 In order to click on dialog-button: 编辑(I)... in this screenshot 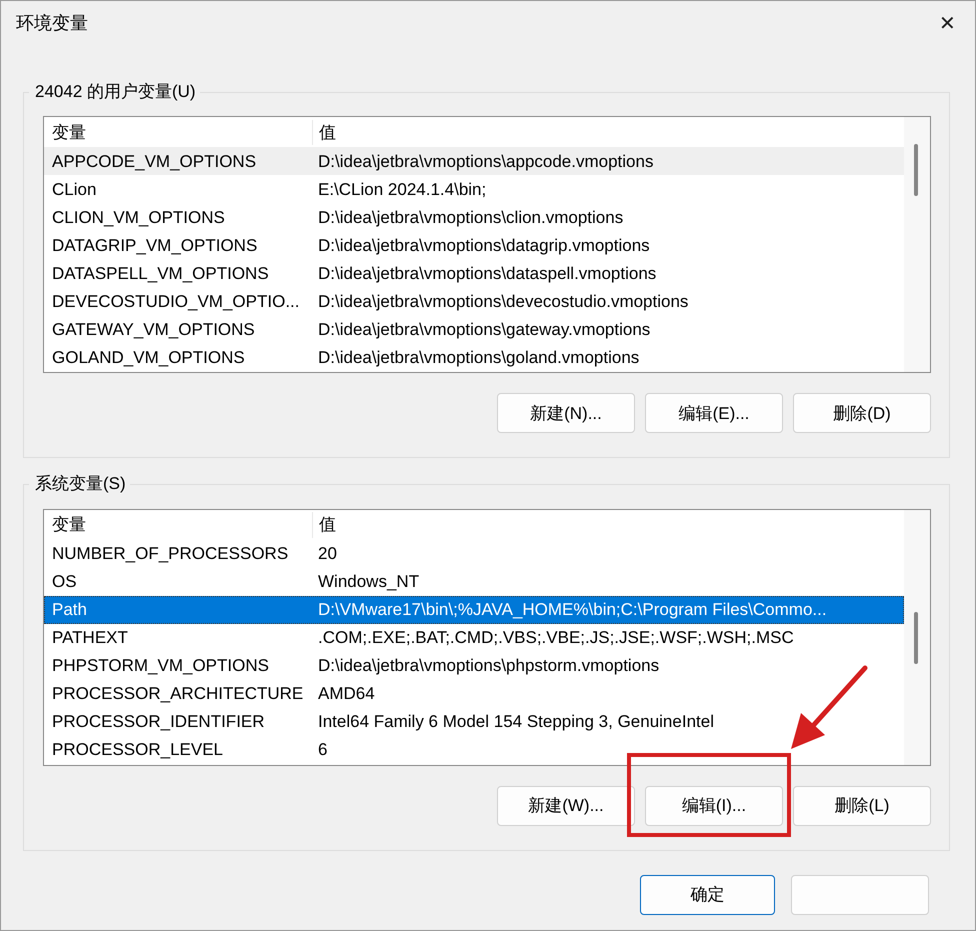, I will do `click(714, 806)`.